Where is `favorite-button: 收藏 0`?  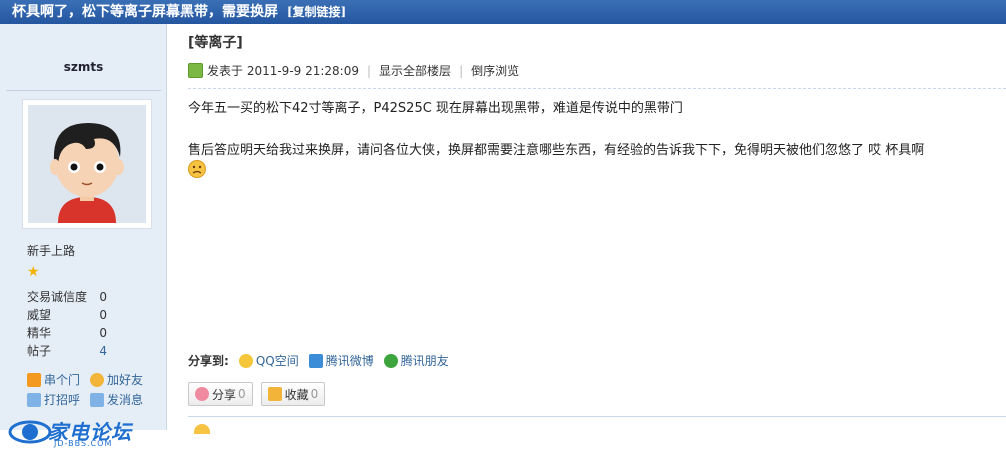 favorite-button: 收藏 0 is located at coordinates (293, 394).